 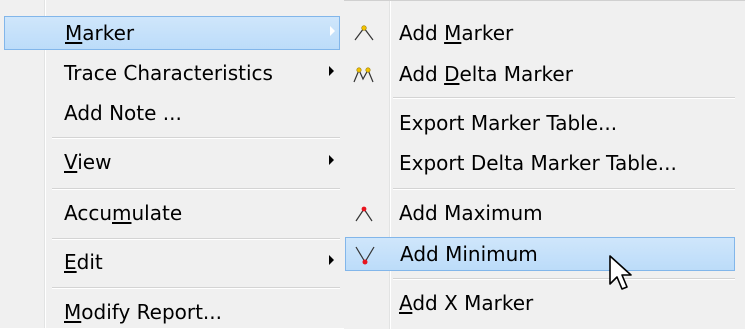 What do you see at coordinates (123, 213) in the screenshot?
I see `menu-item-label: Accumulate` at bounding box center [123, 213].